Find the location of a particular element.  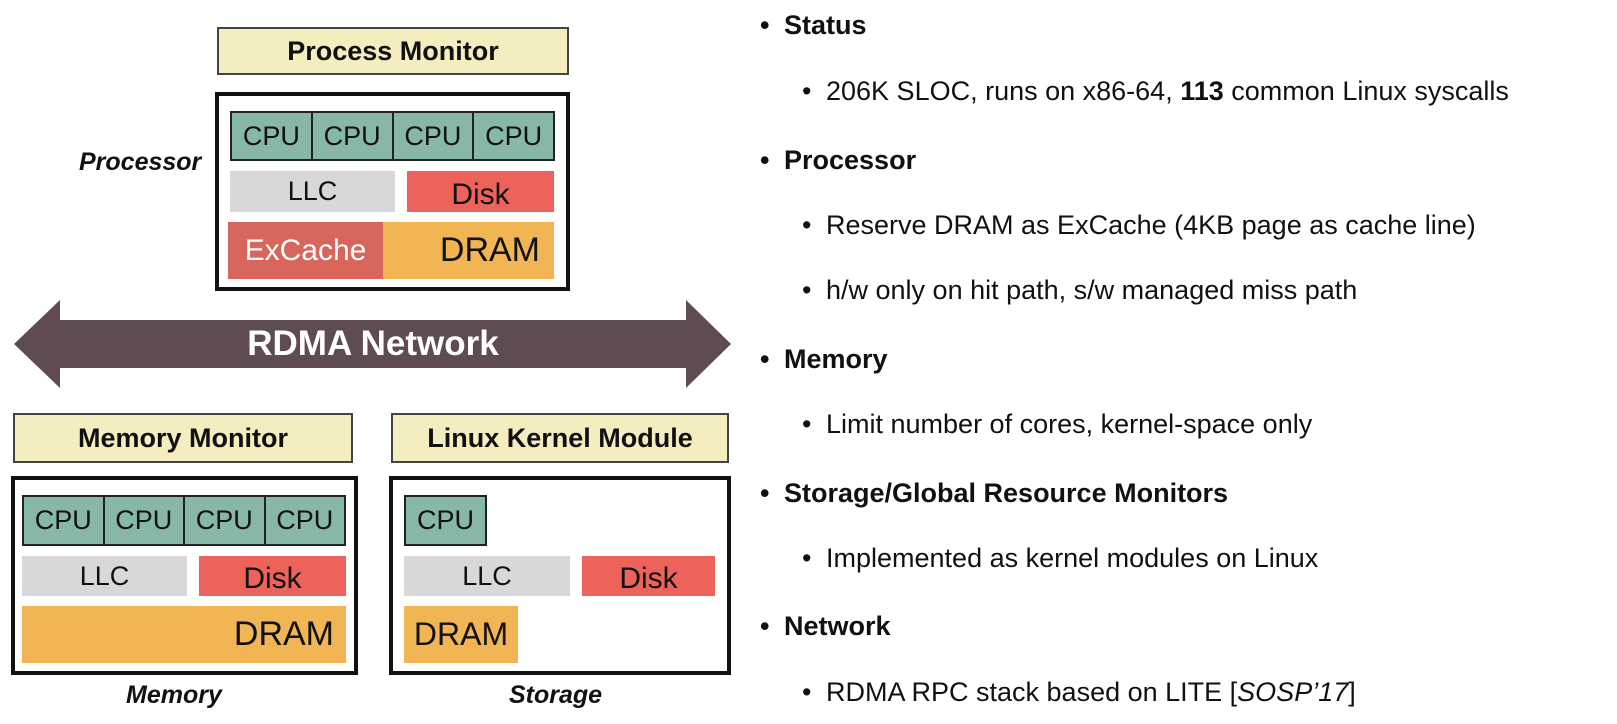

bullet-heading-text: Storage/Global Resource Monitors is located at coordinates (1006, 493).